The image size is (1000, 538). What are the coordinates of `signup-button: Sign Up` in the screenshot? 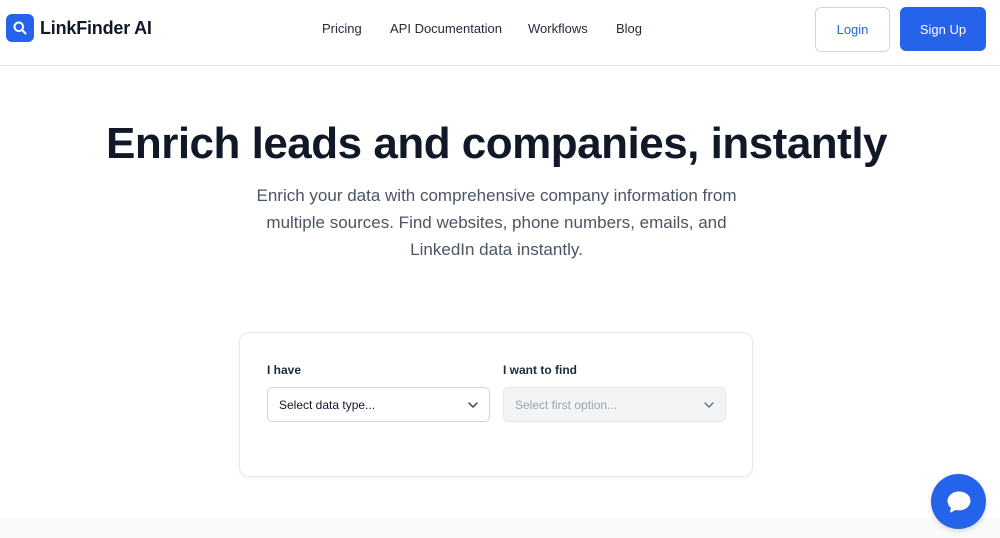 It's located at (943, 29).